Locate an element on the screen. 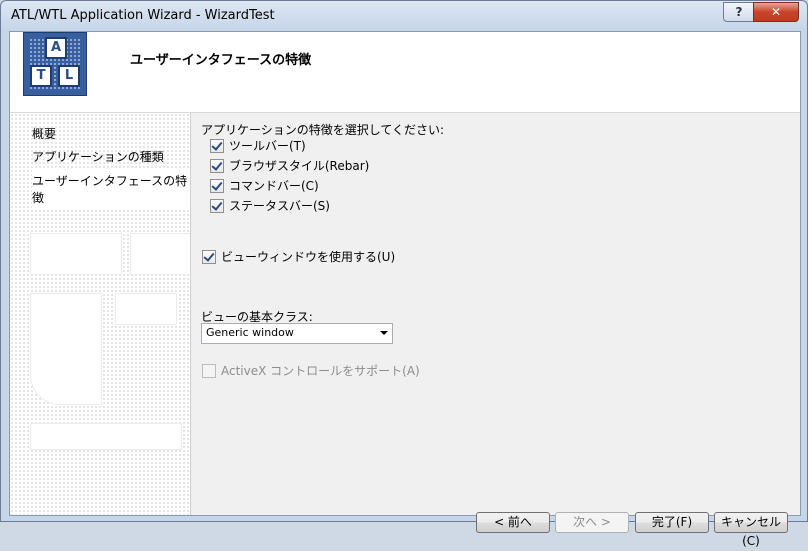 The width and height of the screenshot is (808, 551). rebar-checkbox-row: ブラウザスタイル(Rebar) is located at coordinates (289, 165).